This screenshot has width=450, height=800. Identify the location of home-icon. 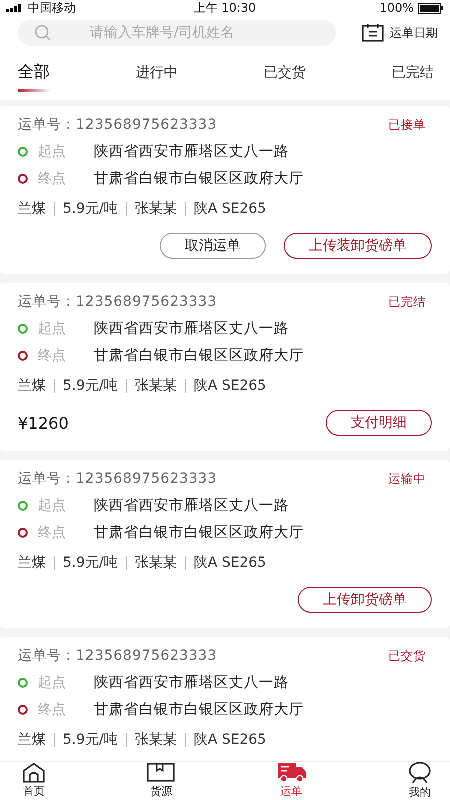
(34, 773).